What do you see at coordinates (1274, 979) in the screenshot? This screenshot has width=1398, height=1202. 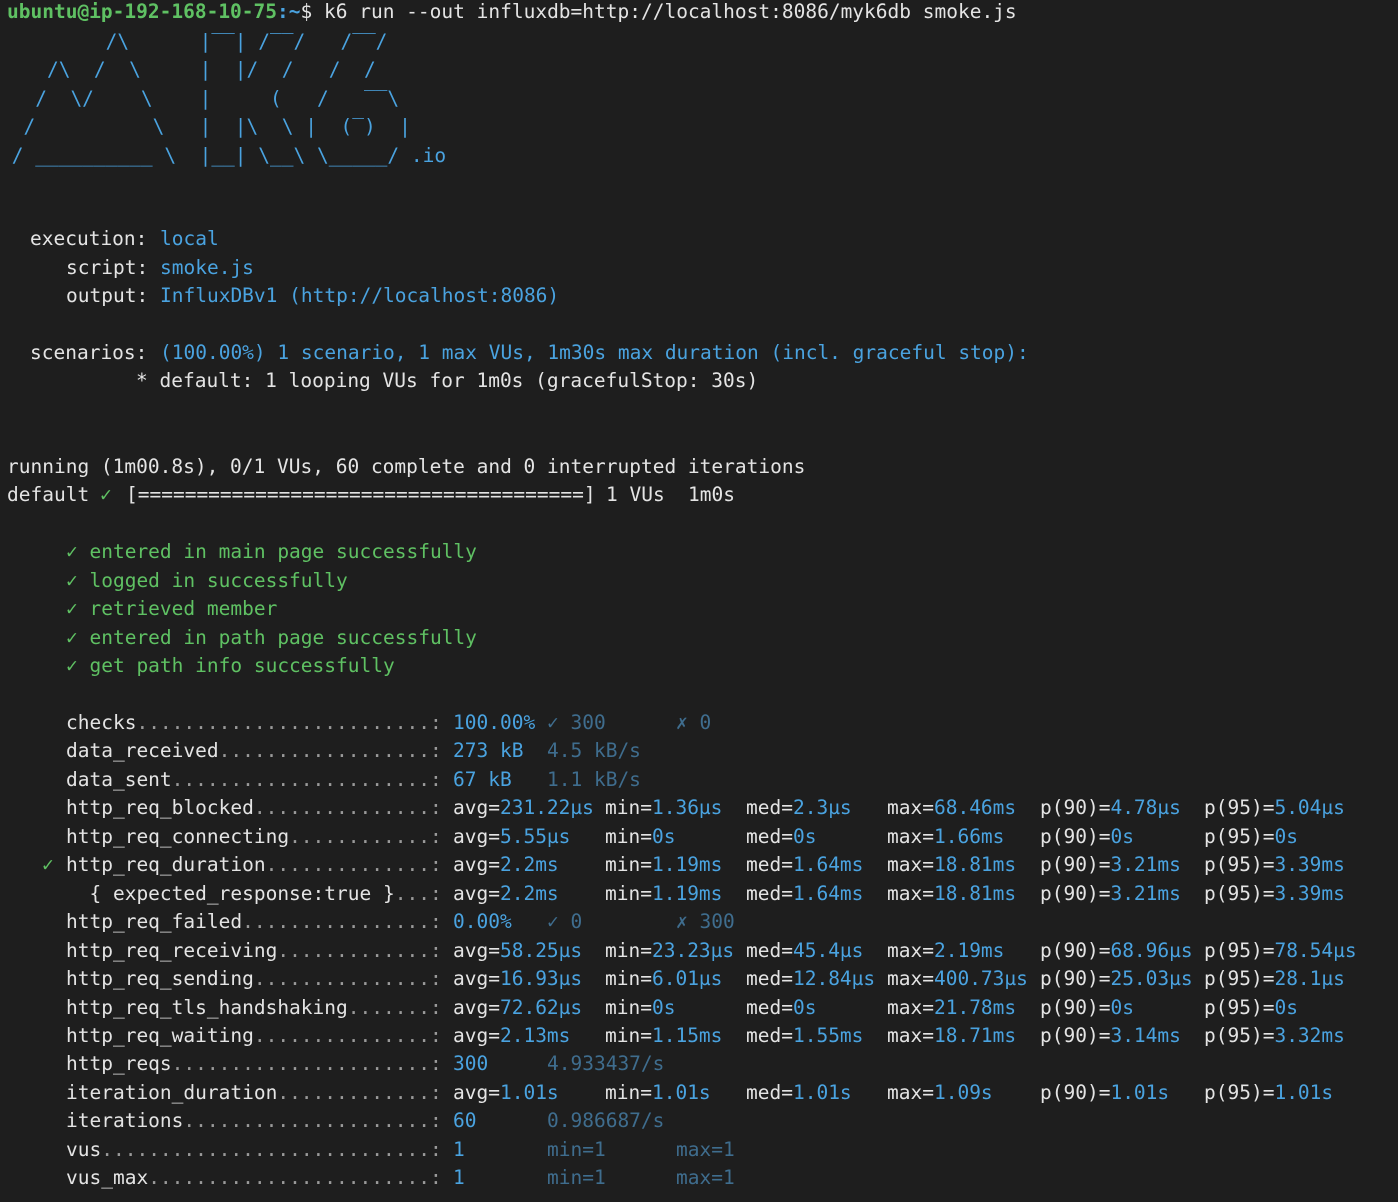 I see `metric-stat: p(95)=28.1µs` at bounding box center [1274, 979].